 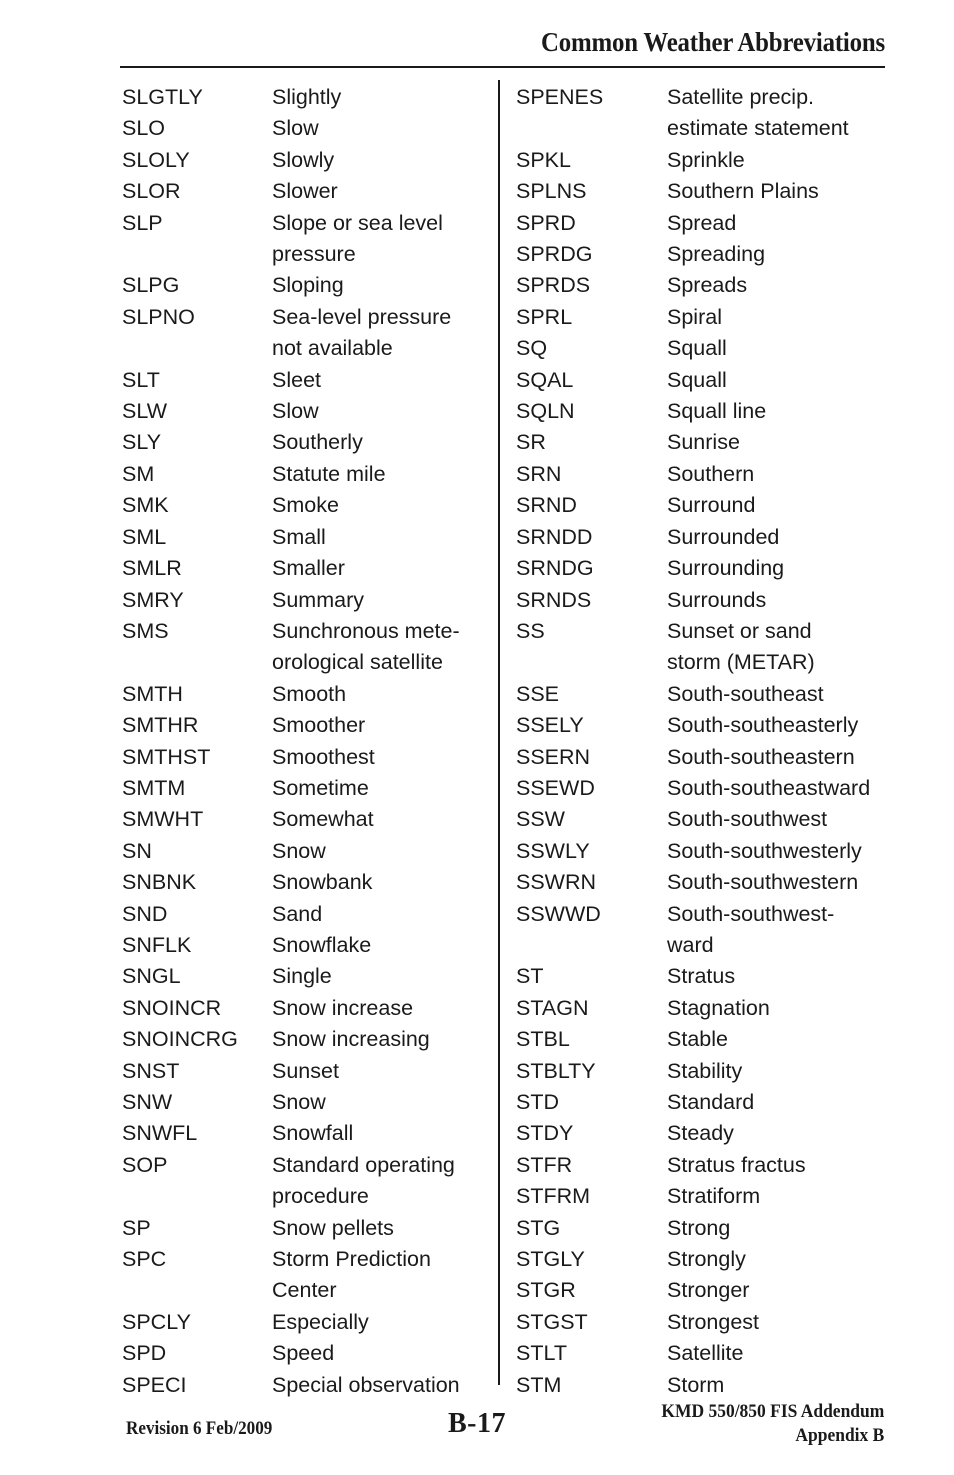 I want to click on glossary-term: SN, so click(x=137, y=850).